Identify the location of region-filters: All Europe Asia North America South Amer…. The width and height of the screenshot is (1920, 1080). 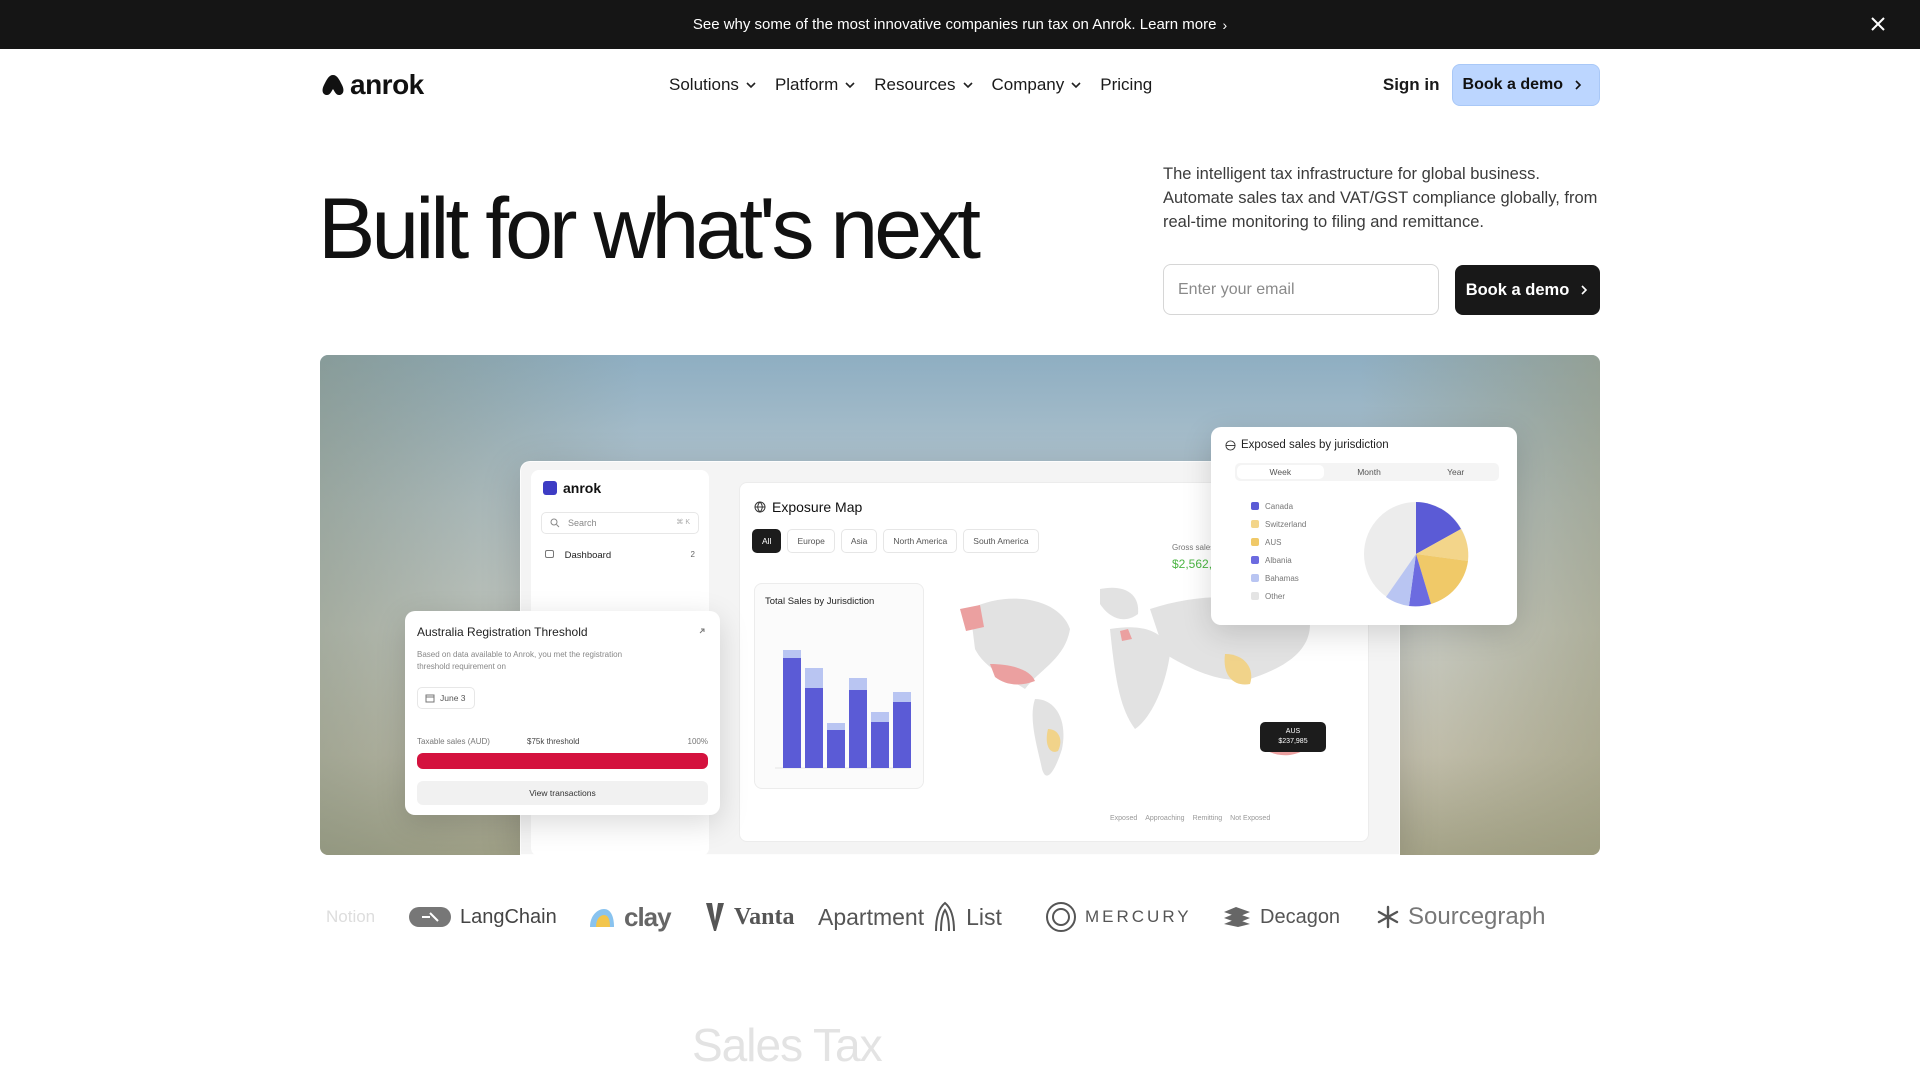
(895, 541).